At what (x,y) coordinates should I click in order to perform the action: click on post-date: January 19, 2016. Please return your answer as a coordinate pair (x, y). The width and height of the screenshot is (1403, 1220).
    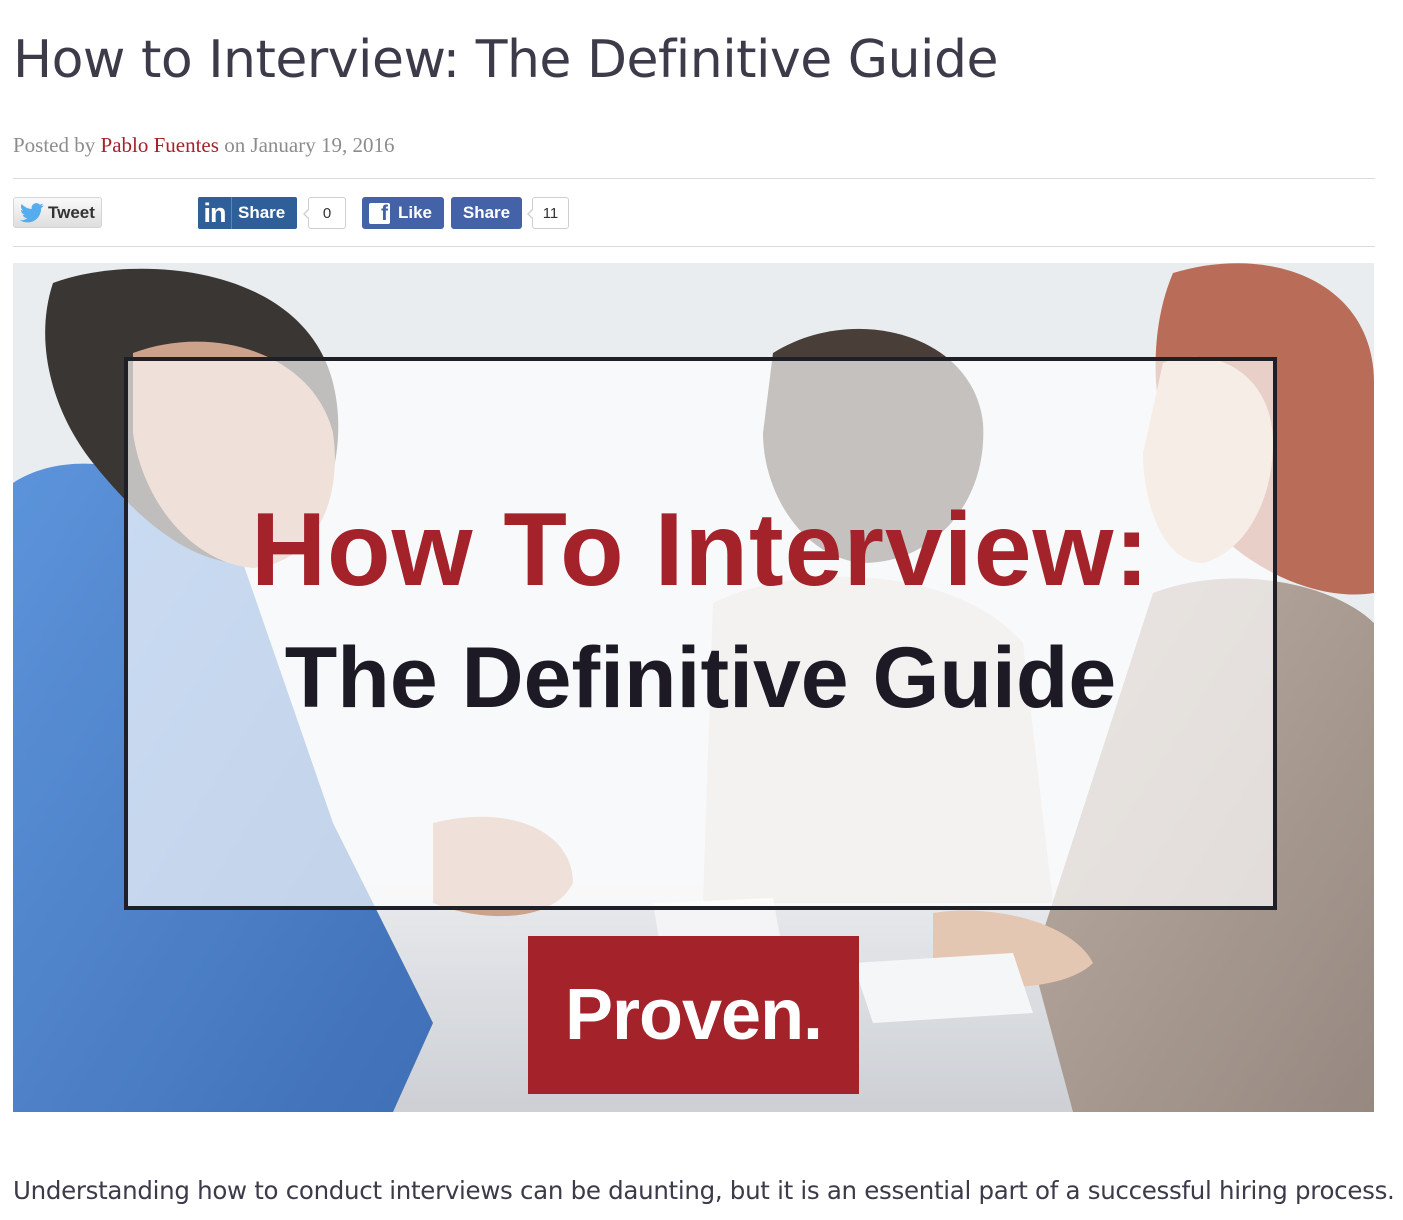
    Looking at the image, I should click on (322, 145).